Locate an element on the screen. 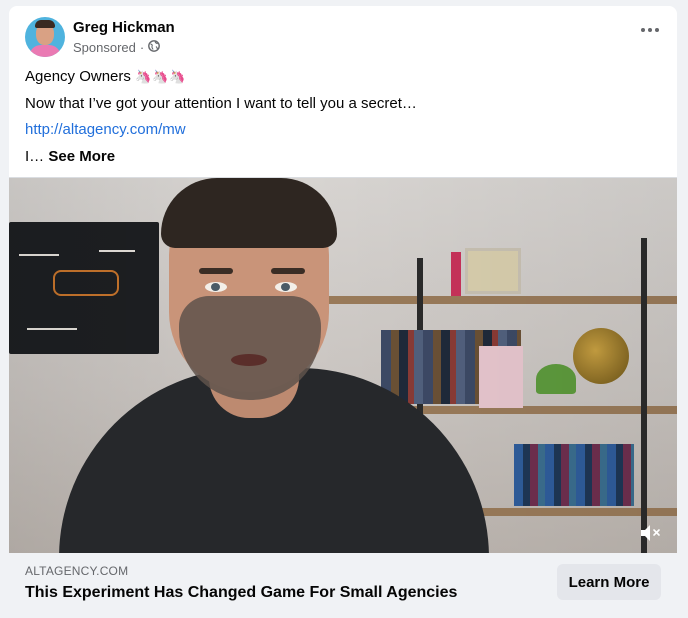 Image resolution: width=688 pixels, height=618 pixels. post-meta: Sponsored · is located at coordinates (117, 47).